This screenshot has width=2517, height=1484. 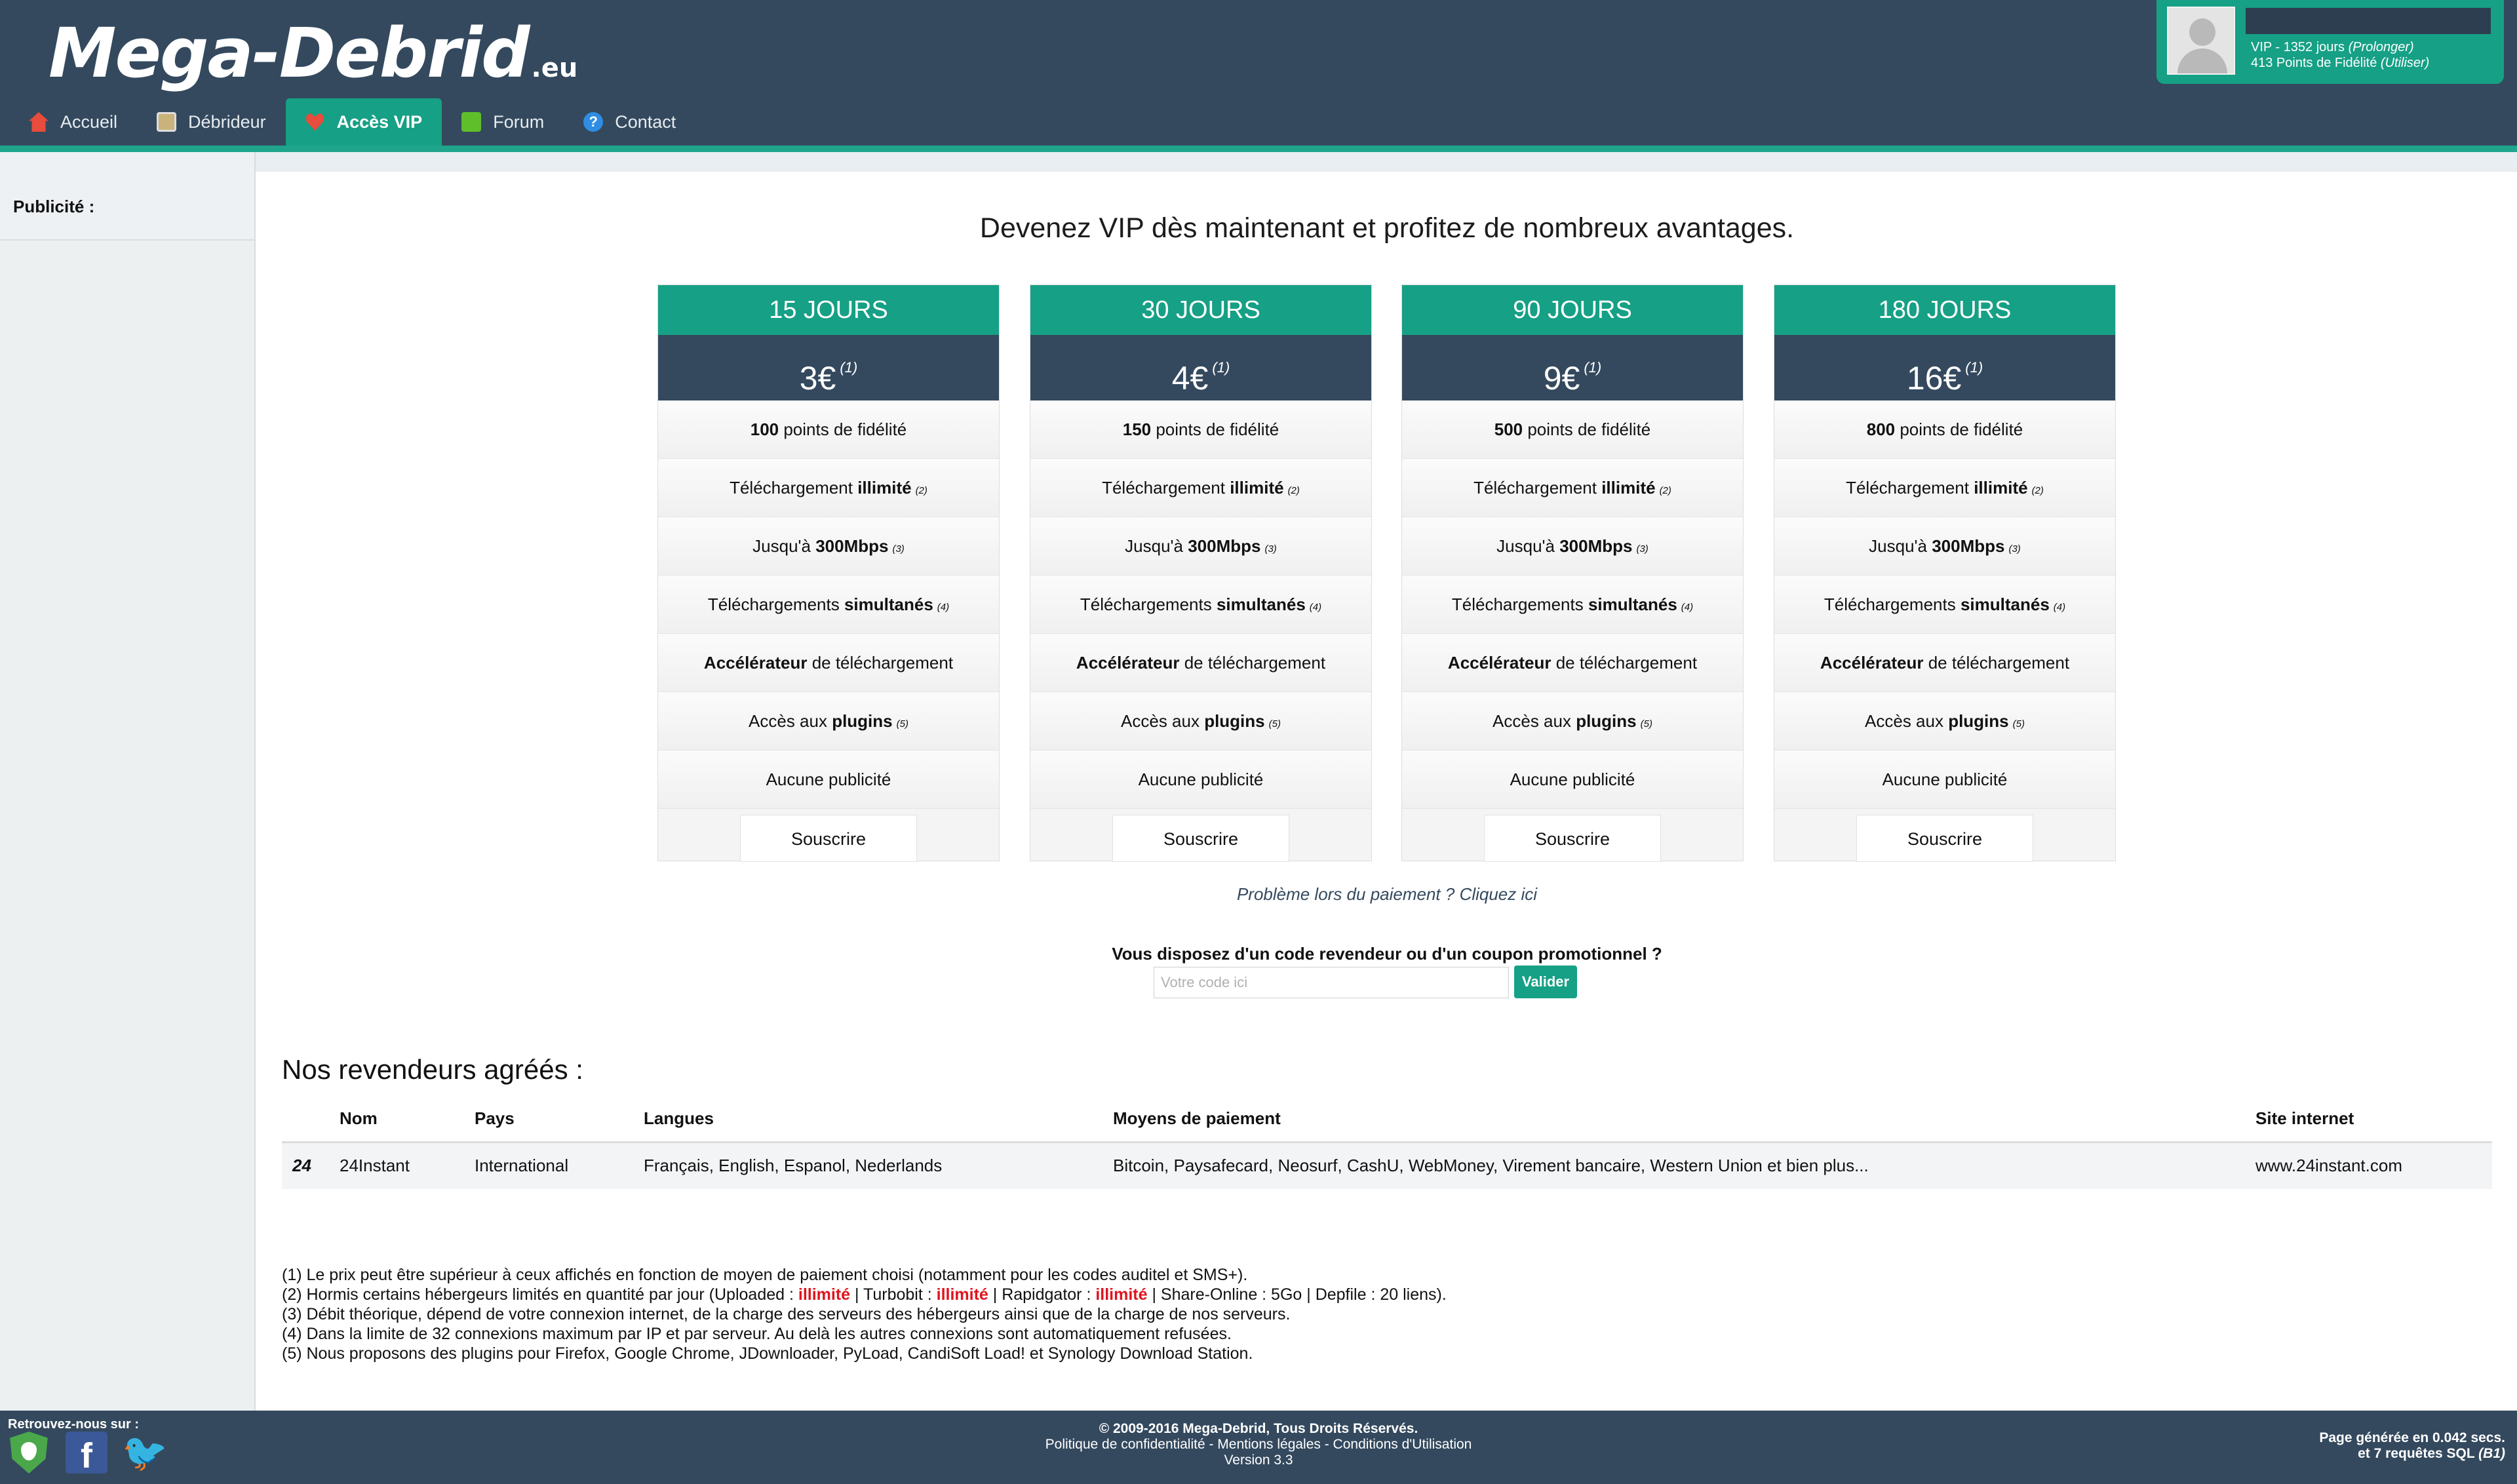 I want to click on feature-points: 800 points de fidélité, so click(x=1944, y=429).